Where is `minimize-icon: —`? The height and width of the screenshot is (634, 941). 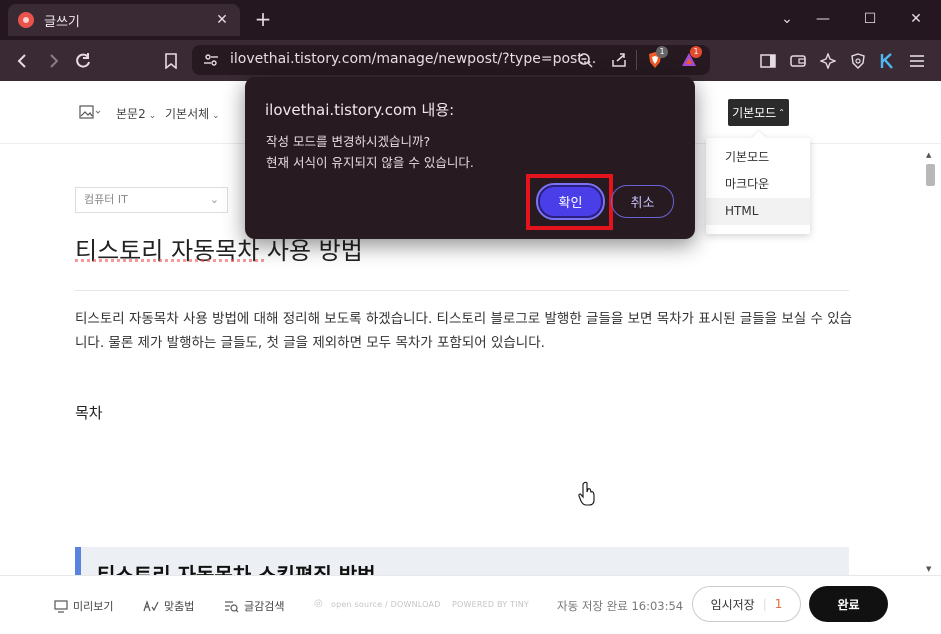 minimize-icon: — is located at coordinates (823, 19).